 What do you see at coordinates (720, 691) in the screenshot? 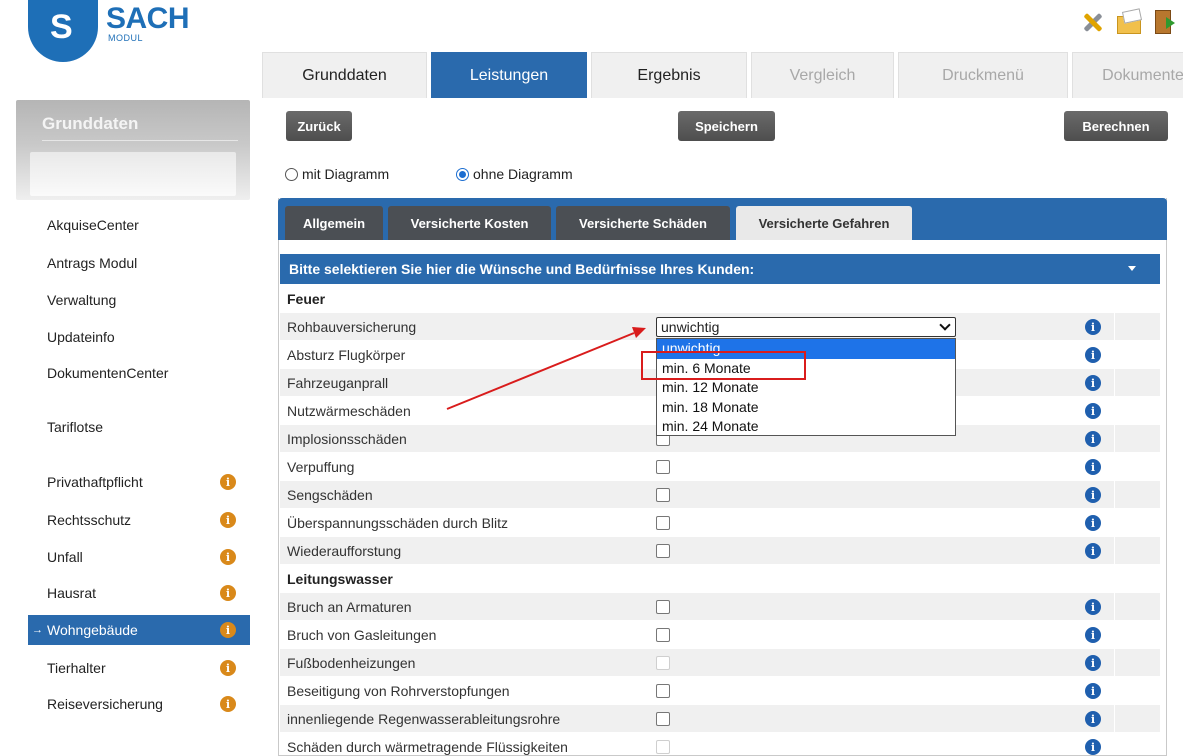
I see `row-rohrverstopfungen: Beseitigung von Rohrverstopfungen i` at bounding box center [720, 691].